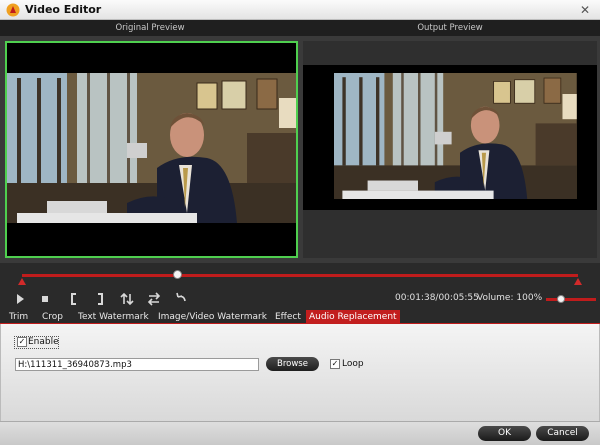 The width and height of the screenshot is (600, 445). What do you see at coordinates (450, 28) in the screenshot?
I see `output-preview-label: Output Preview` at bounding box center [450, 28].